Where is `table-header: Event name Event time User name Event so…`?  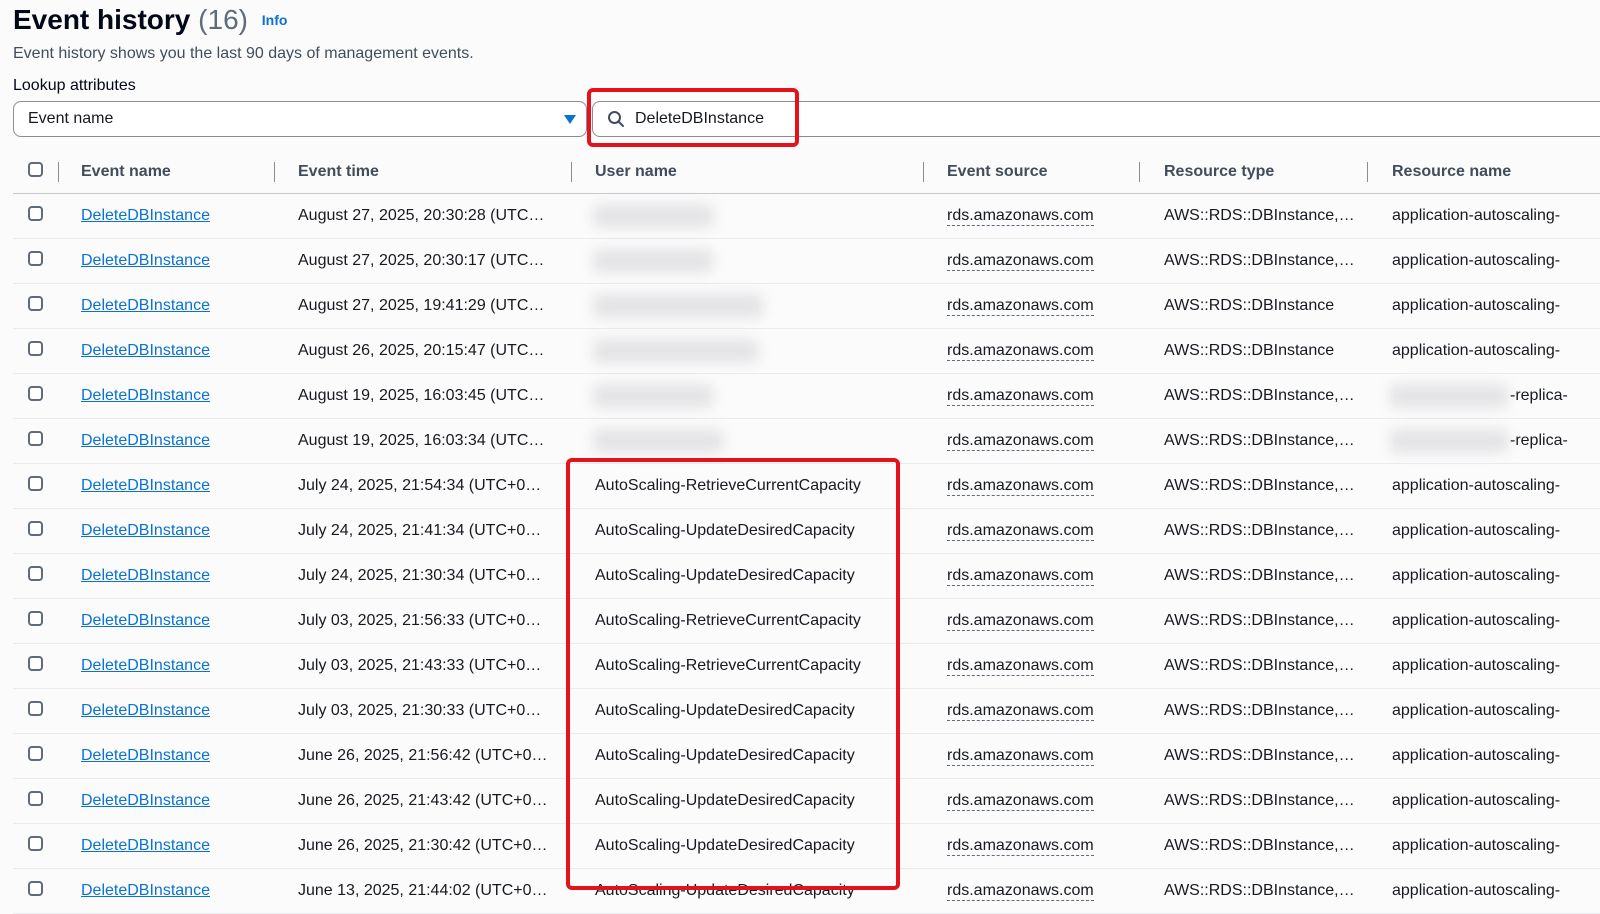 table-header: Event name Event time User name Event so… is located at coordinates (806, 172).